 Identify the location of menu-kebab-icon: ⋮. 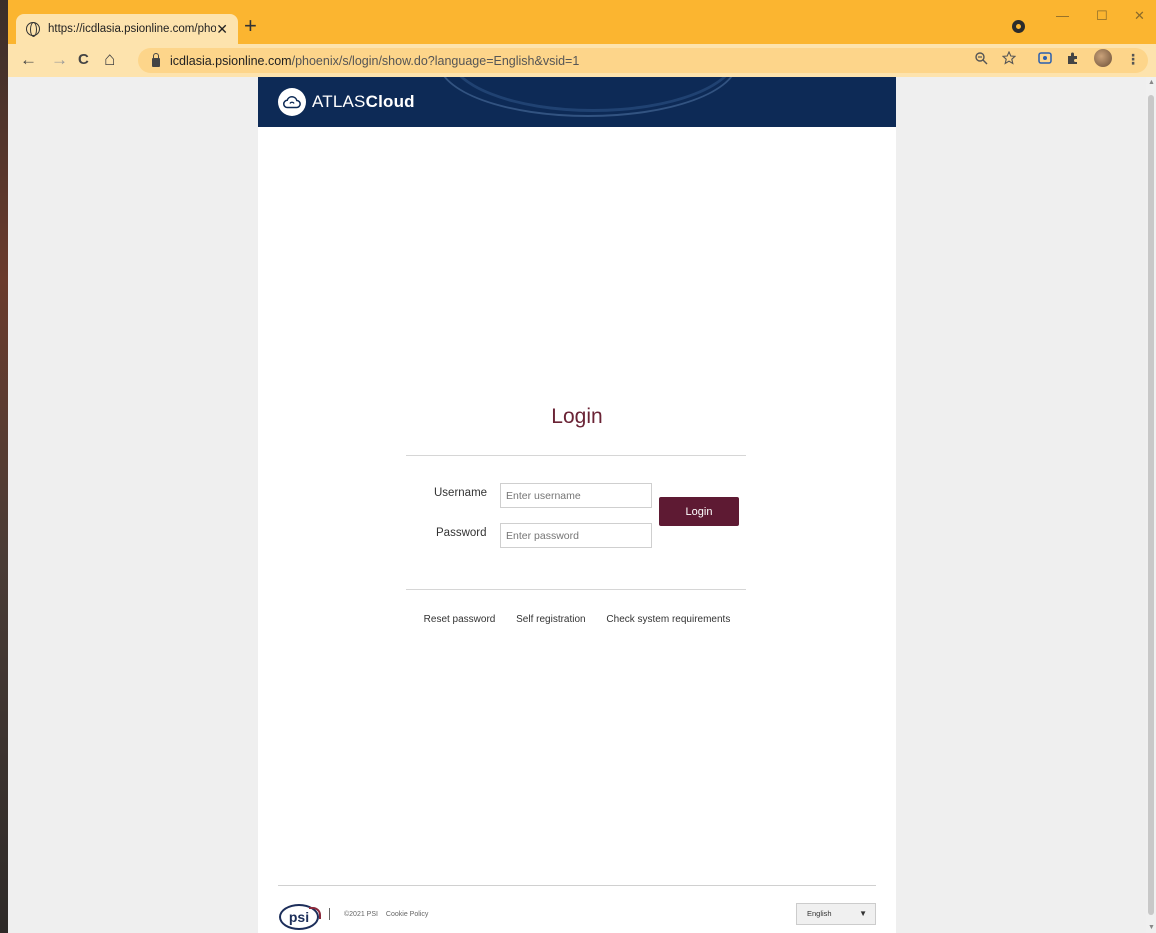
(1133, 59).